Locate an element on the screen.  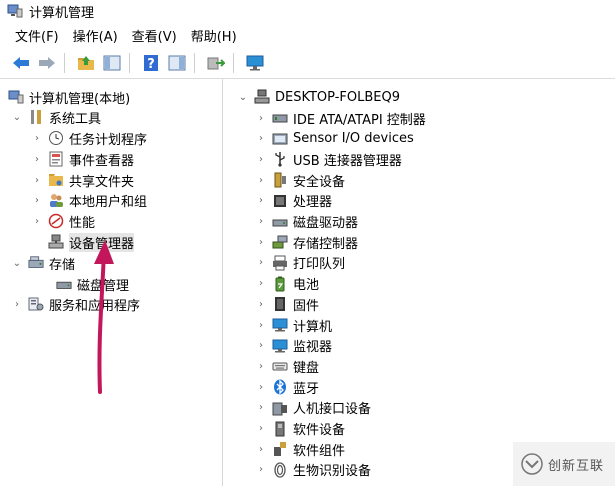
device-category: › 存储控制器 is located at coordinates (307, 242).